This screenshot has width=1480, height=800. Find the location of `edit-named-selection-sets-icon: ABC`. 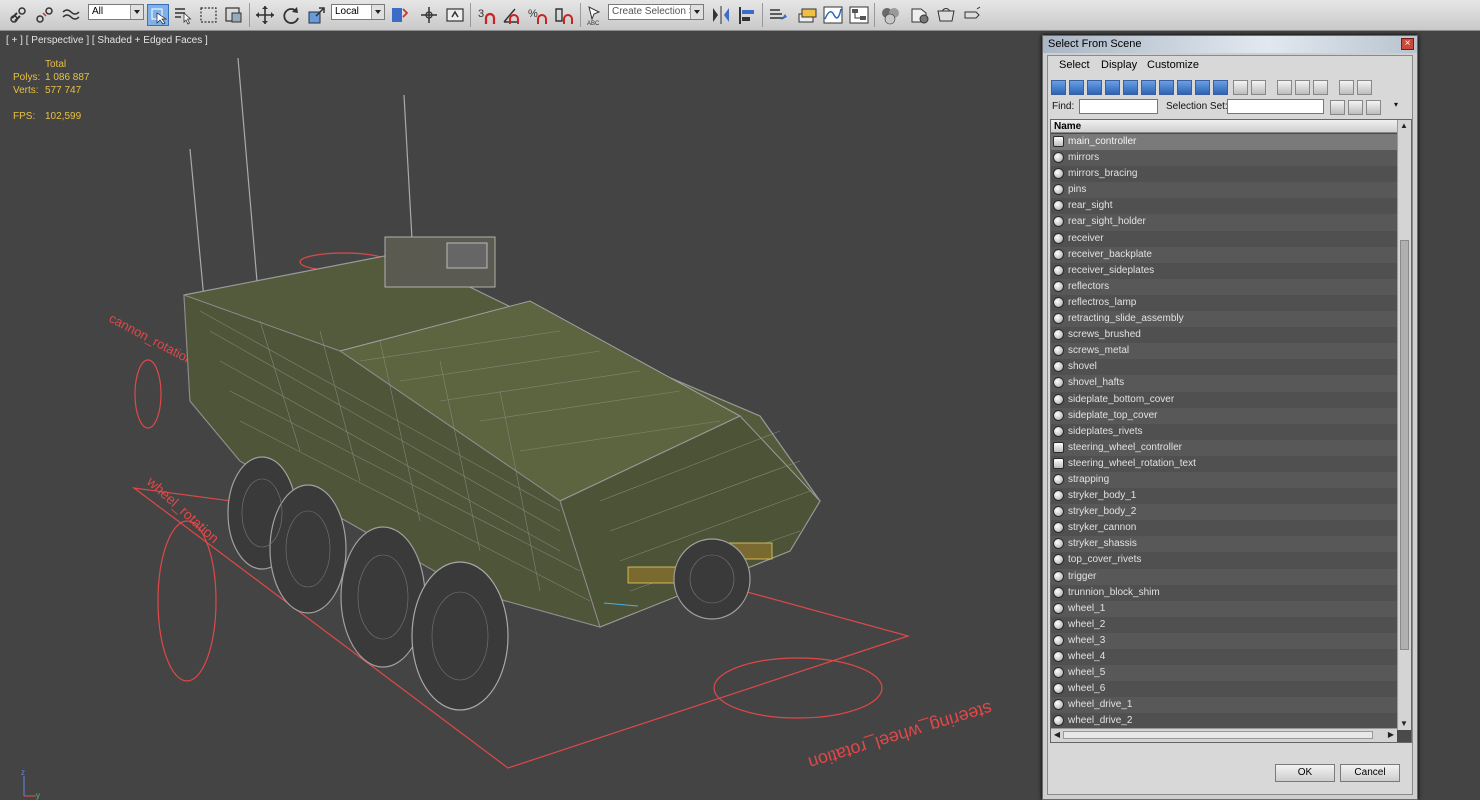

edit-named-selection-sets-icon: ABC is located at coordinates (595, 15).